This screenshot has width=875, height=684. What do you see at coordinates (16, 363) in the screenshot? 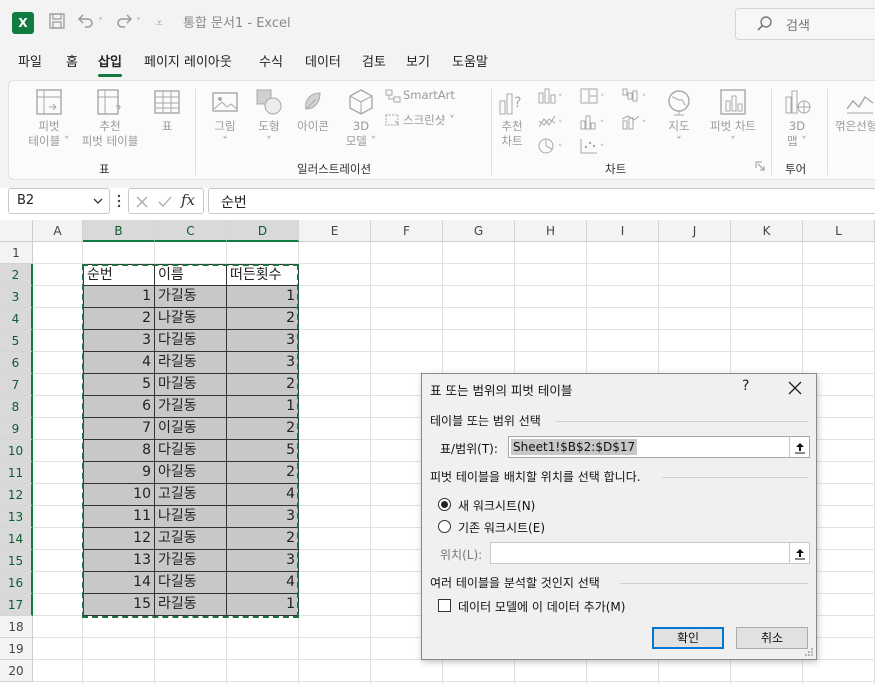
I see `row-header-6: 6` at bounding box center [16, 363].